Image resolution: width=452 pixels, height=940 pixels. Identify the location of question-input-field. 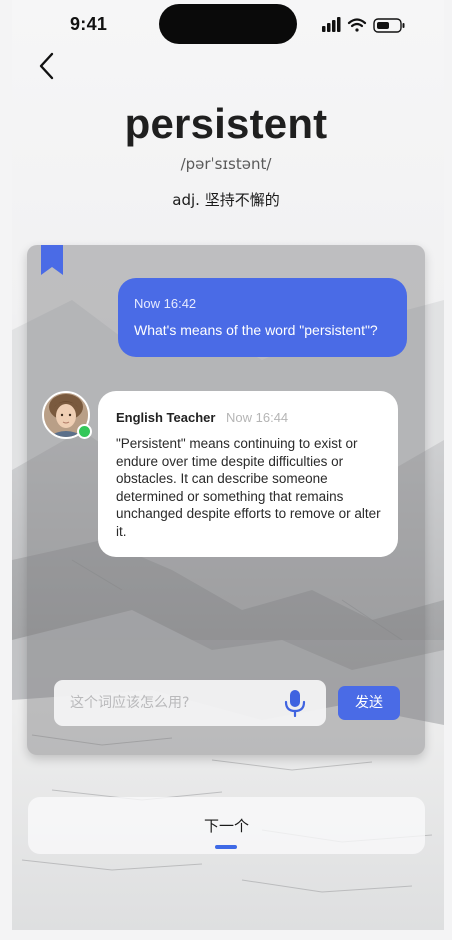
(190, 703).